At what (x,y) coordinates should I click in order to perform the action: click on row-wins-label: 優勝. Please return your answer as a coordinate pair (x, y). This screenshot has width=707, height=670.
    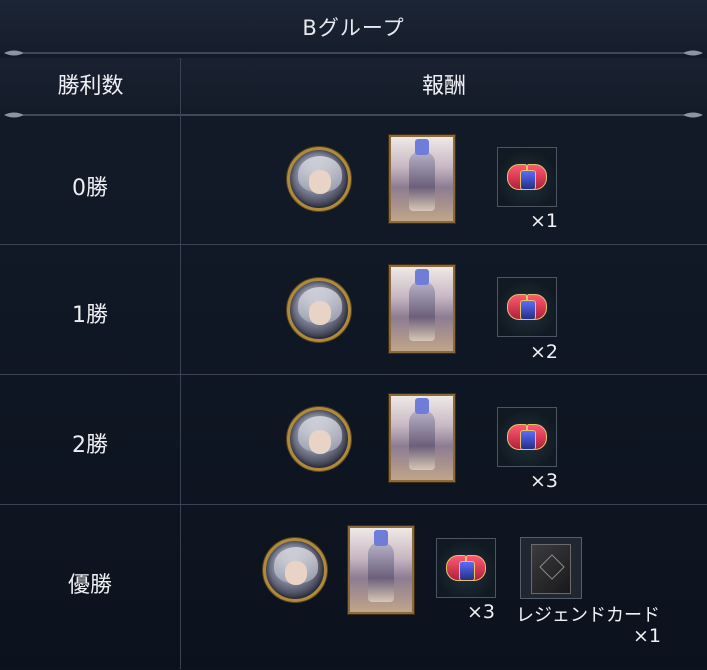
    Looking at the image, I should click on (89, 585).